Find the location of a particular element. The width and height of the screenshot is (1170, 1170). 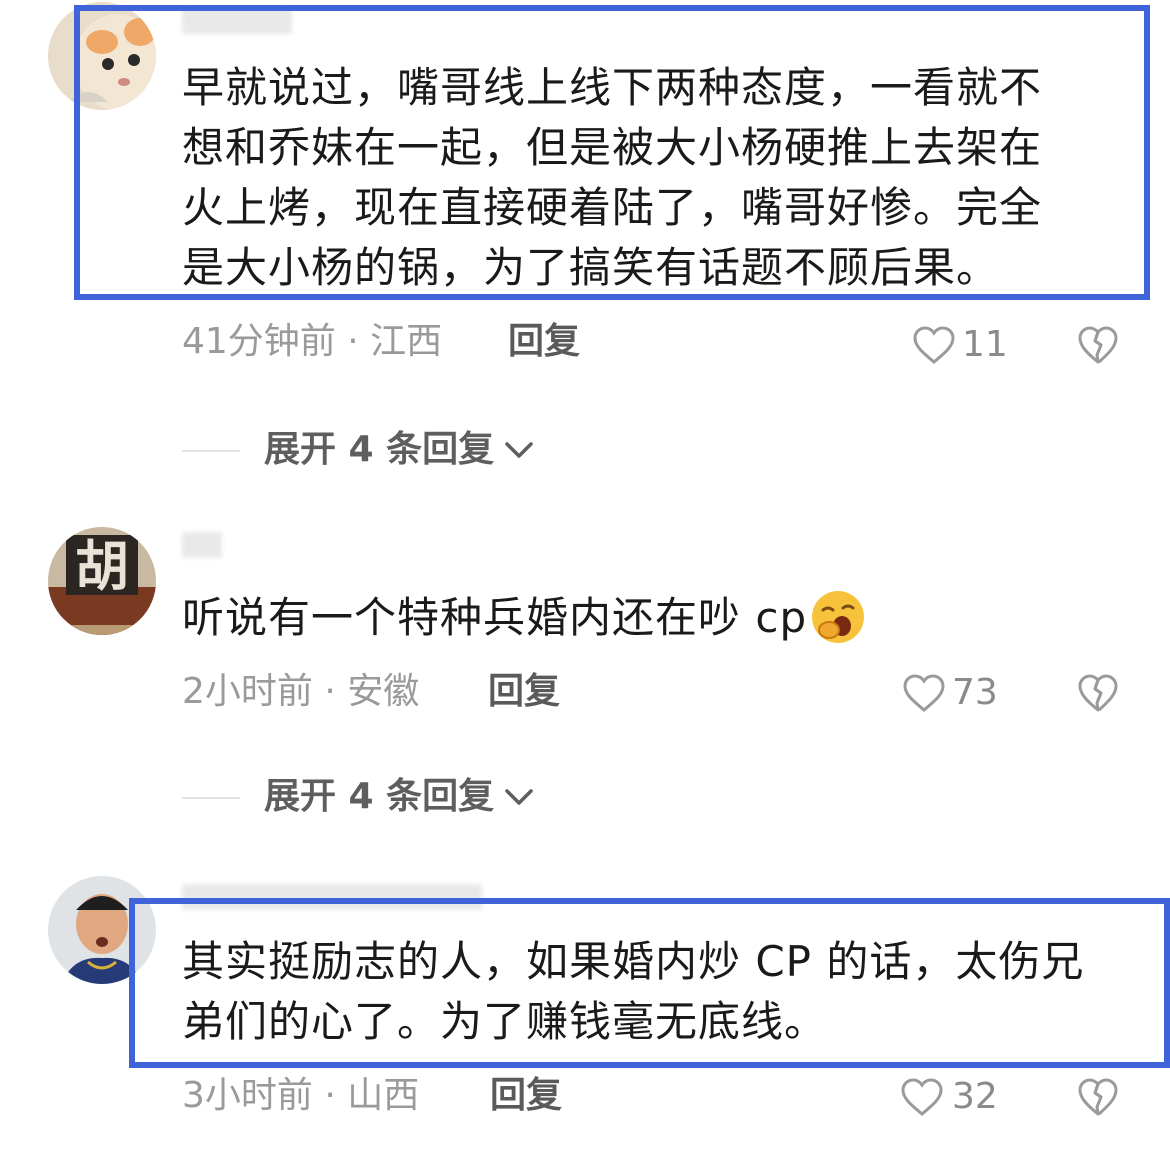

comment-line: 想和乔妹在一起，但是被大小杨硬推上去架在 is located at coordinates (612, 147).